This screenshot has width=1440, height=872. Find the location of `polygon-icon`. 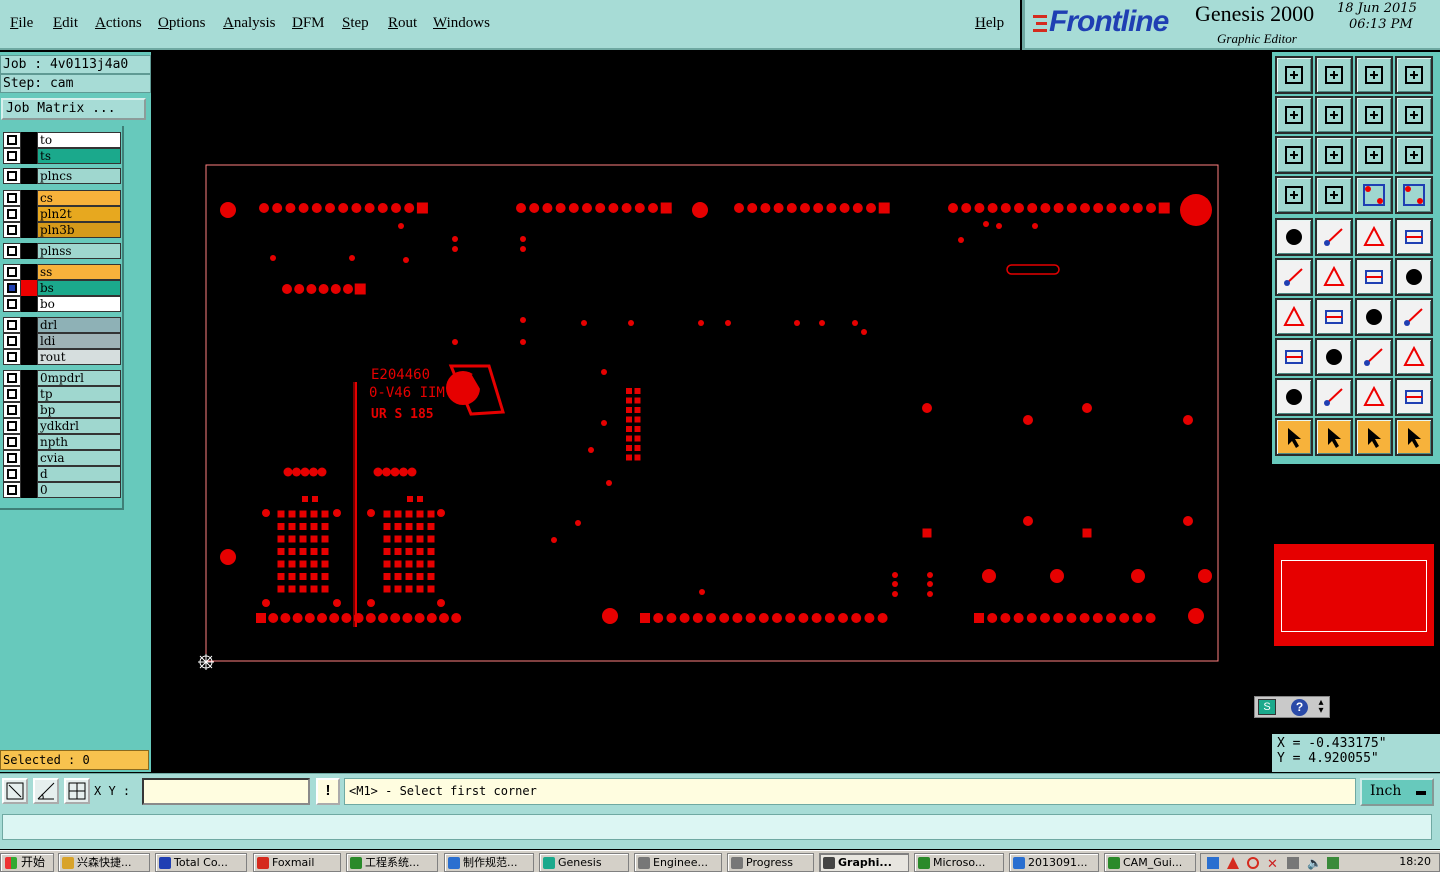

polygon-icon is located at coordinates (1374, 397).